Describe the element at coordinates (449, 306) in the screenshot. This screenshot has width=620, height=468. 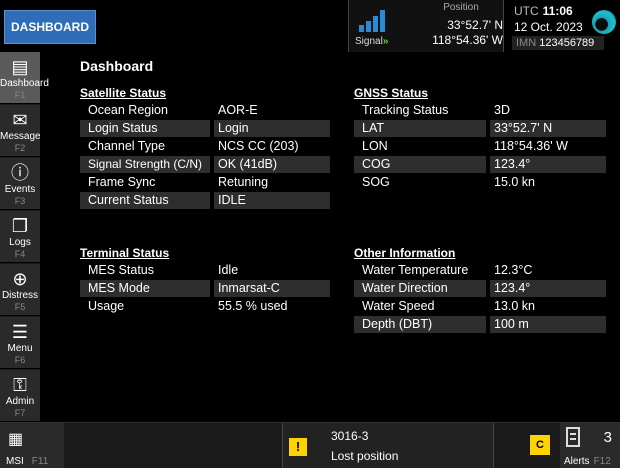
I see `table-row: Water Speed 13.0 kn` at that location.